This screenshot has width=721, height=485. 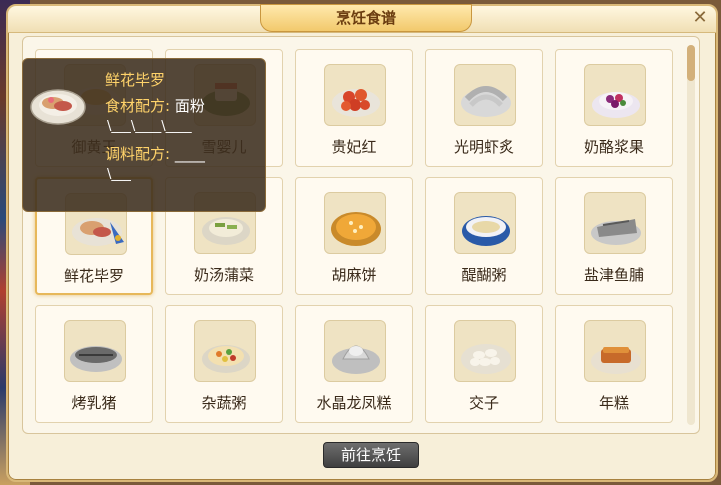 What do you see at coordinates (119, 174) in the screenshot?
I see `seasoning-blanks-2: \___` at bounding box center [119, 174].